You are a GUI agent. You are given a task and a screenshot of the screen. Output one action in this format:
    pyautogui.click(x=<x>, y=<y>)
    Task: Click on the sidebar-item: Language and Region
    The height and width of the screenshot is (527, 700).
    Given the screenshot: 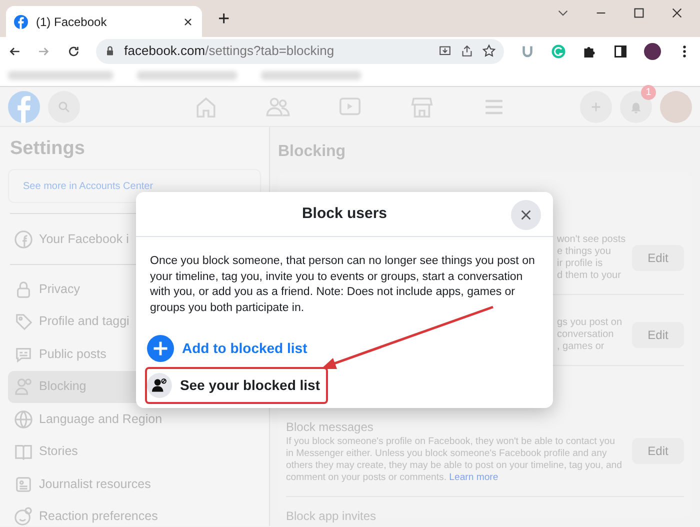 What is the action you would take?
    pyautogui.click(x=134, y=419)
    